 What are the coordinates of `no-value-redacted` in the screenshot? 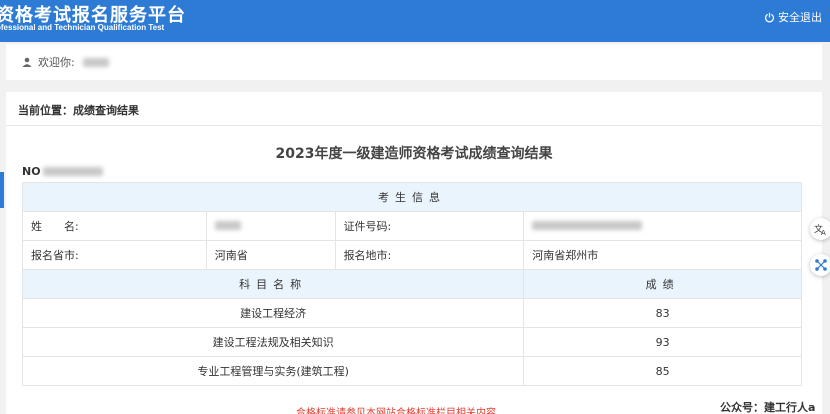 It's located at (72, 171).